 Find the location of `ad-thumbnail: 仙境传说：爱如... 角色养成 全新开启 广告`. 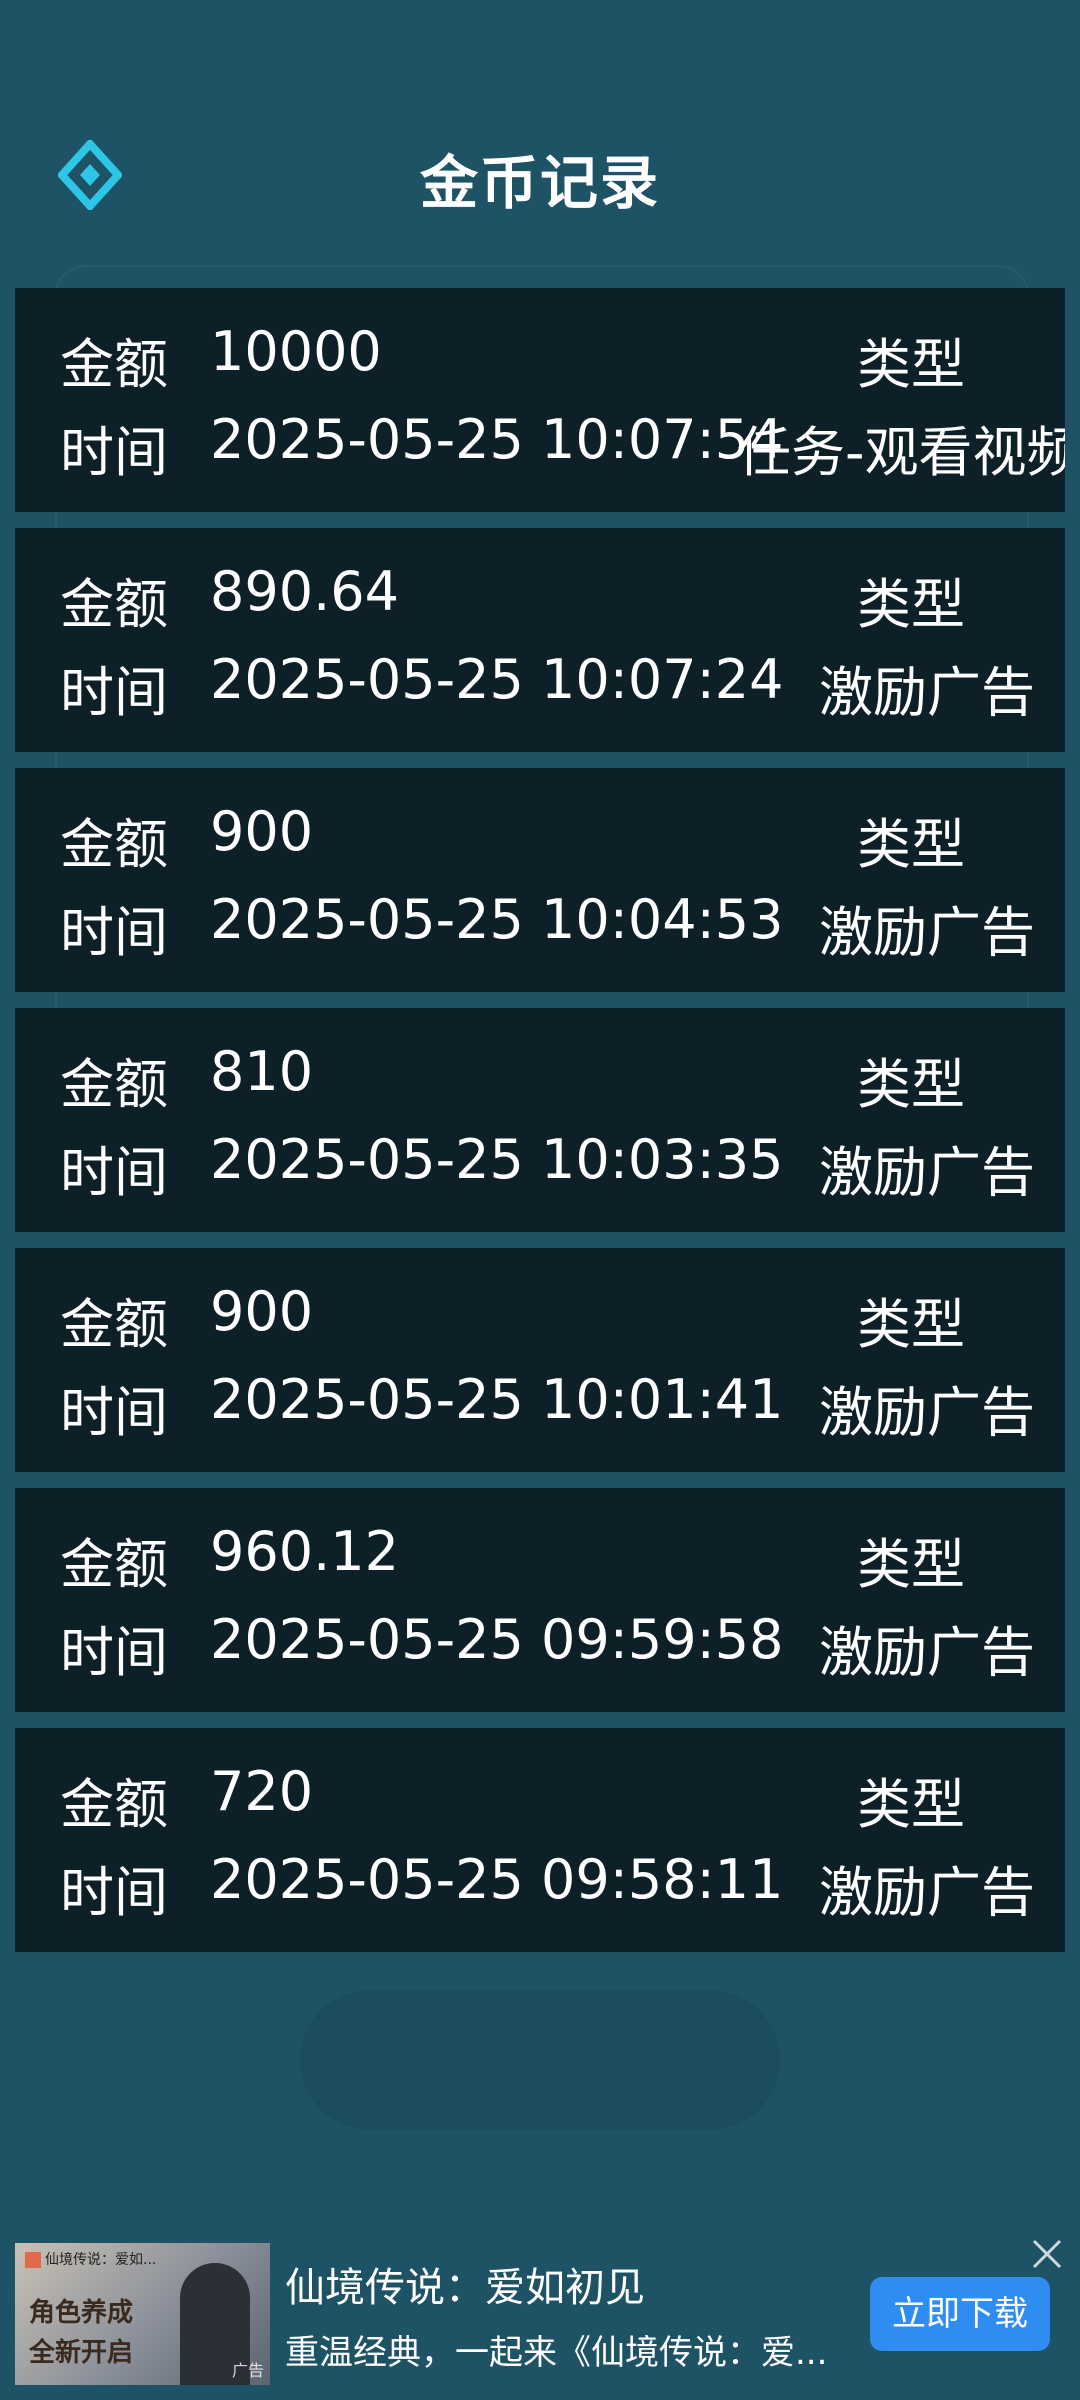

ad-thumbnail: 仙境传说：爱如... 角色养成 全新开启 广告 is located at coordinates (142, 2314).